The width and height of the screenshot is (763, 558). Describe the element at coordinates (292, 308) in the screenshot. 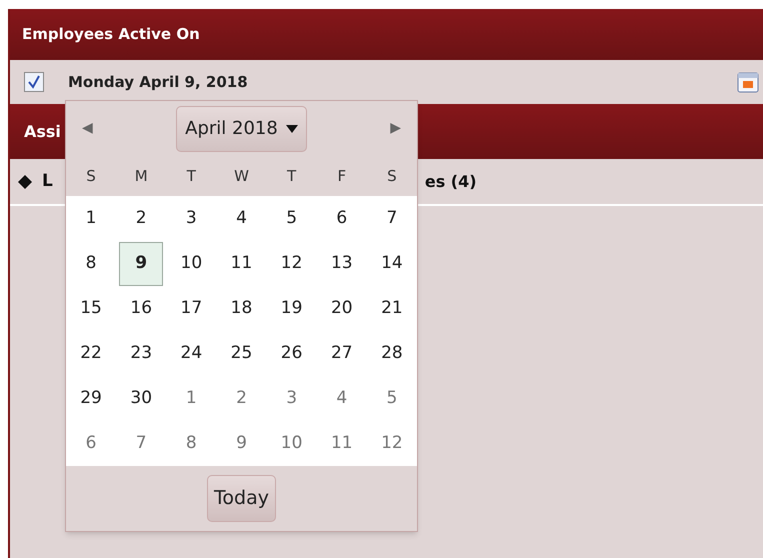

I see `day-cell: 19` at that location.